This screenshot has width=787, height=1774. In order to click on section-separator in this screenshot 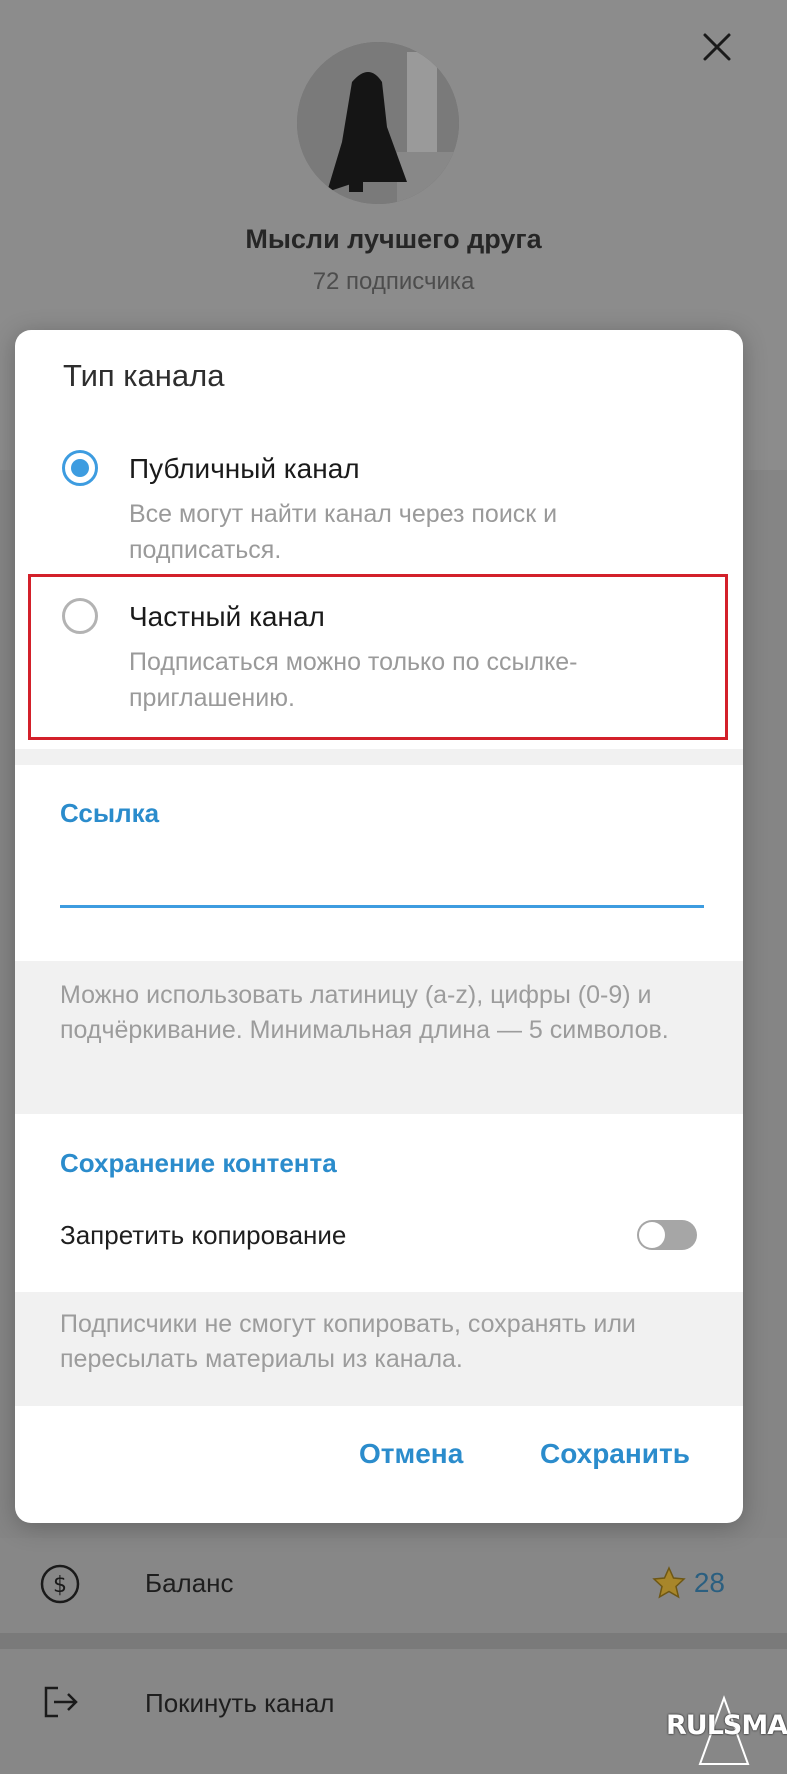, I will do `click(379, 757)`.